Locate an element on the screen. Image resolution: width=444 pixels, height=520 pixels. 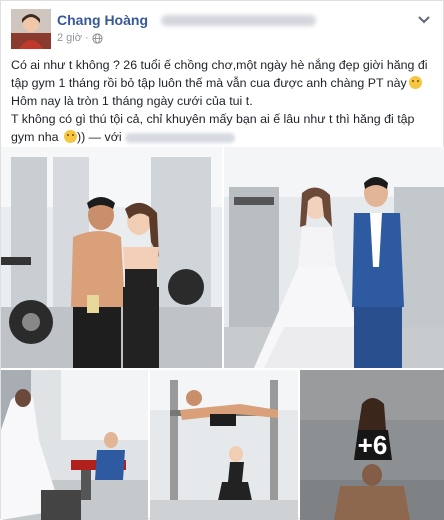
more-photos-overlay: +6 is located at coordinates (372, 445).